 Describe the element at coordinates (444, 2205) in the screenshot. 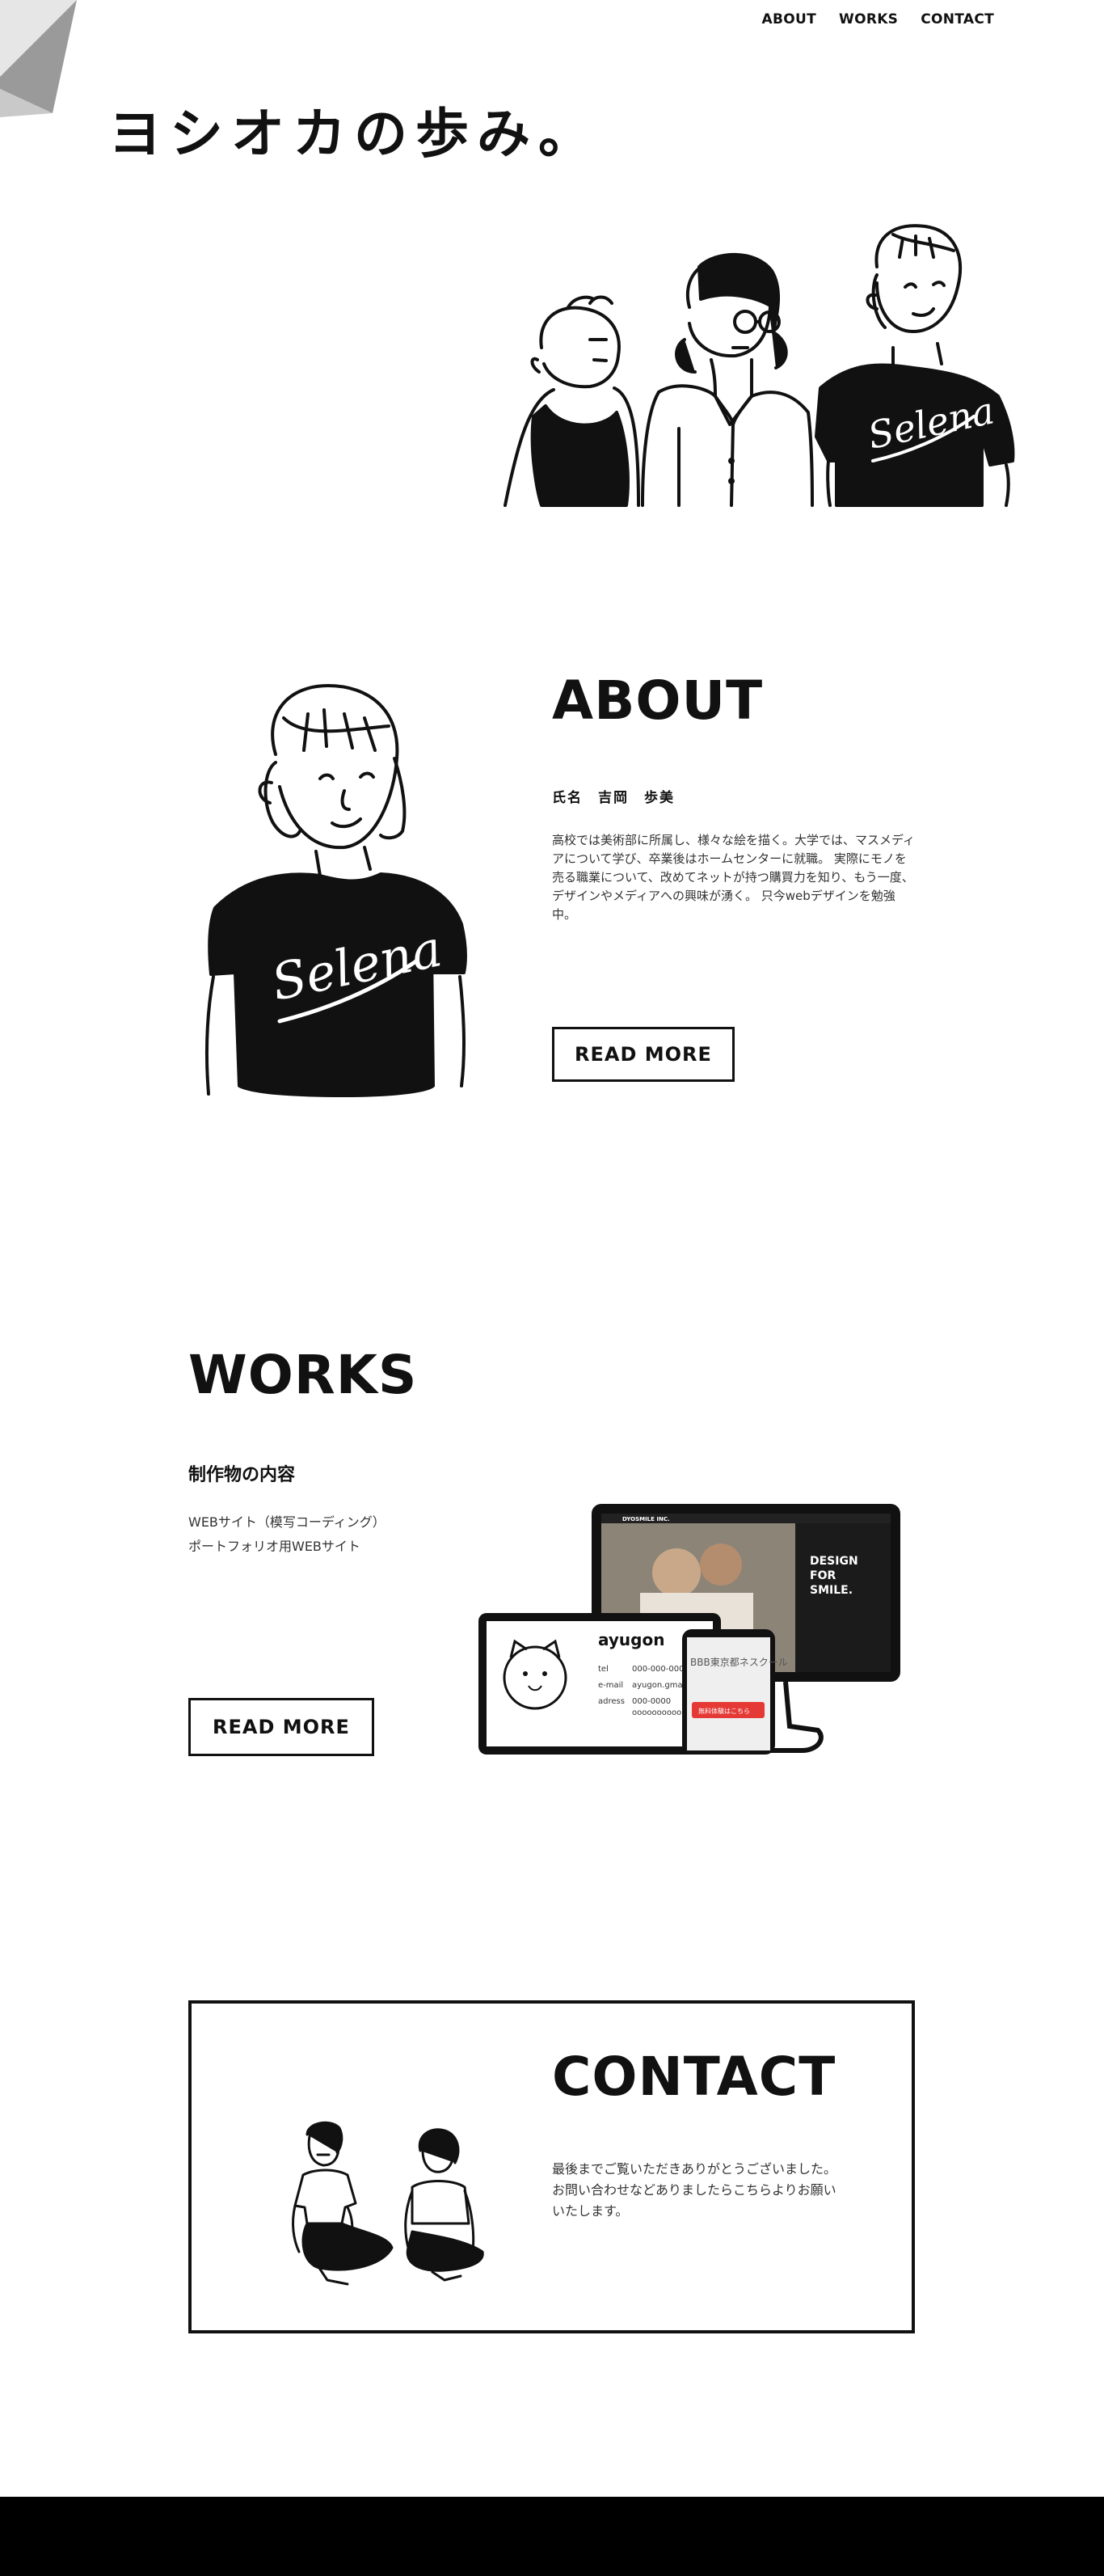

I see `sitting-woman` at that location.